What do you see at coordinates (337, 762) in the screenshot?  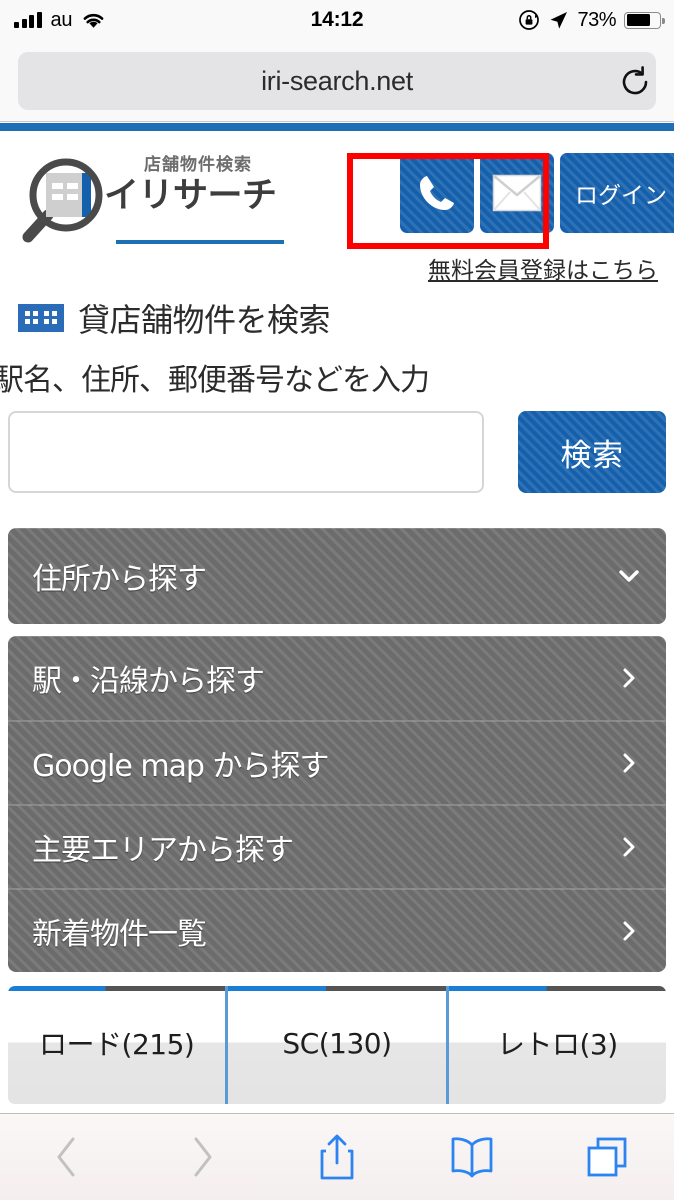 I see `menu-item-googlemap: Google map から探す` at bounding box center [337, 762].